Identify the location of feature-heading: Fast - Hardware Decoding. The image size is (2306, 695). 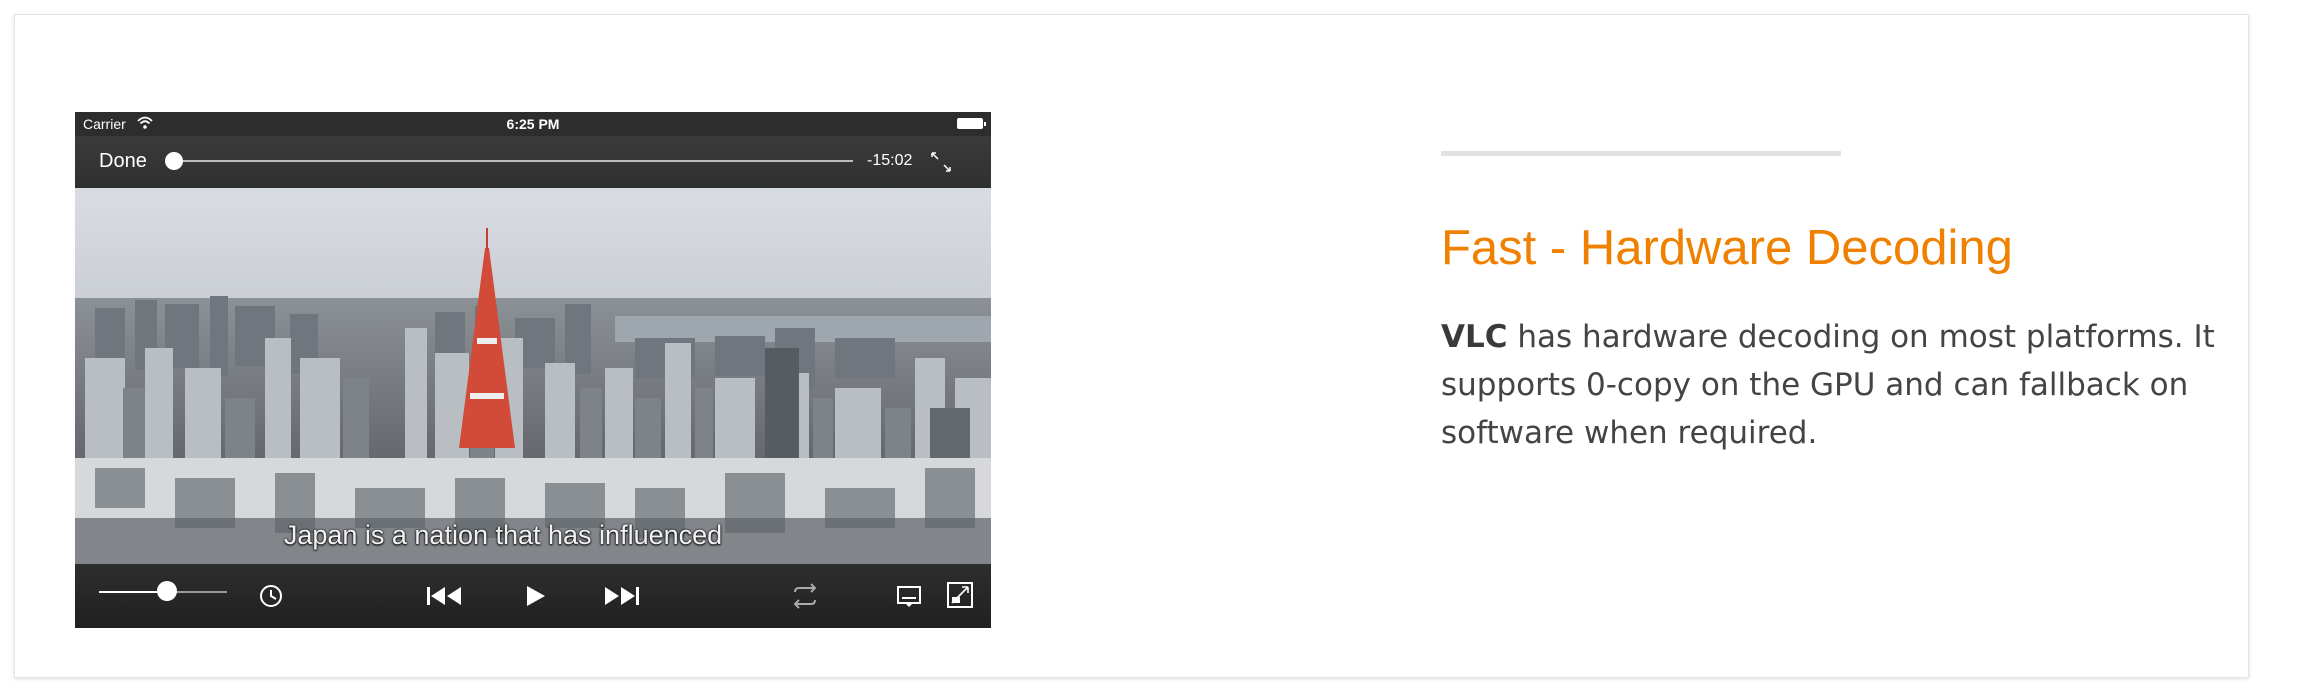
(1727, 248).